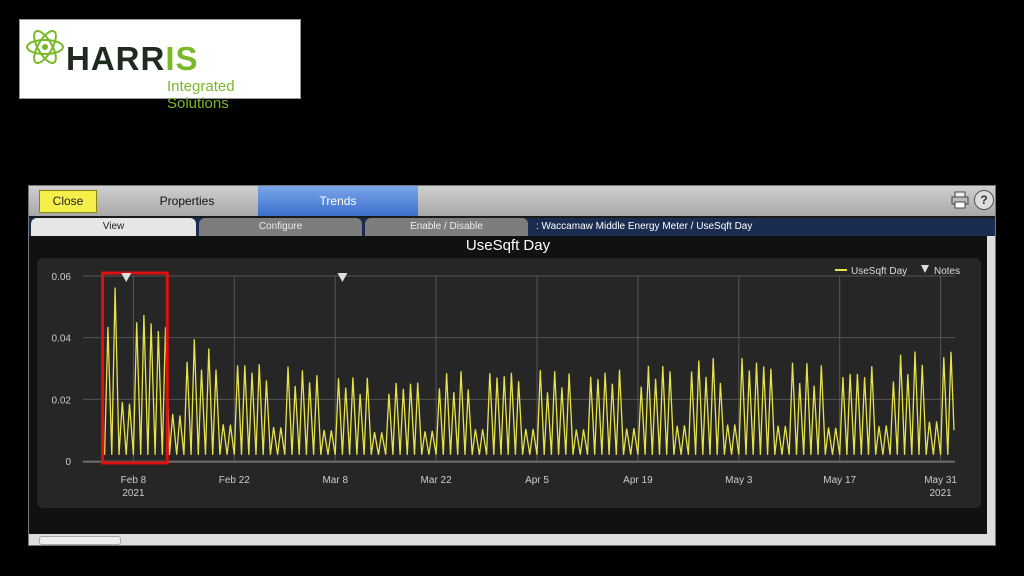 This screenshot has height=576, width=1024. Describe the element at coordinates (338, 201) in the screenshot. I see `trends-button: Trends` at that location.